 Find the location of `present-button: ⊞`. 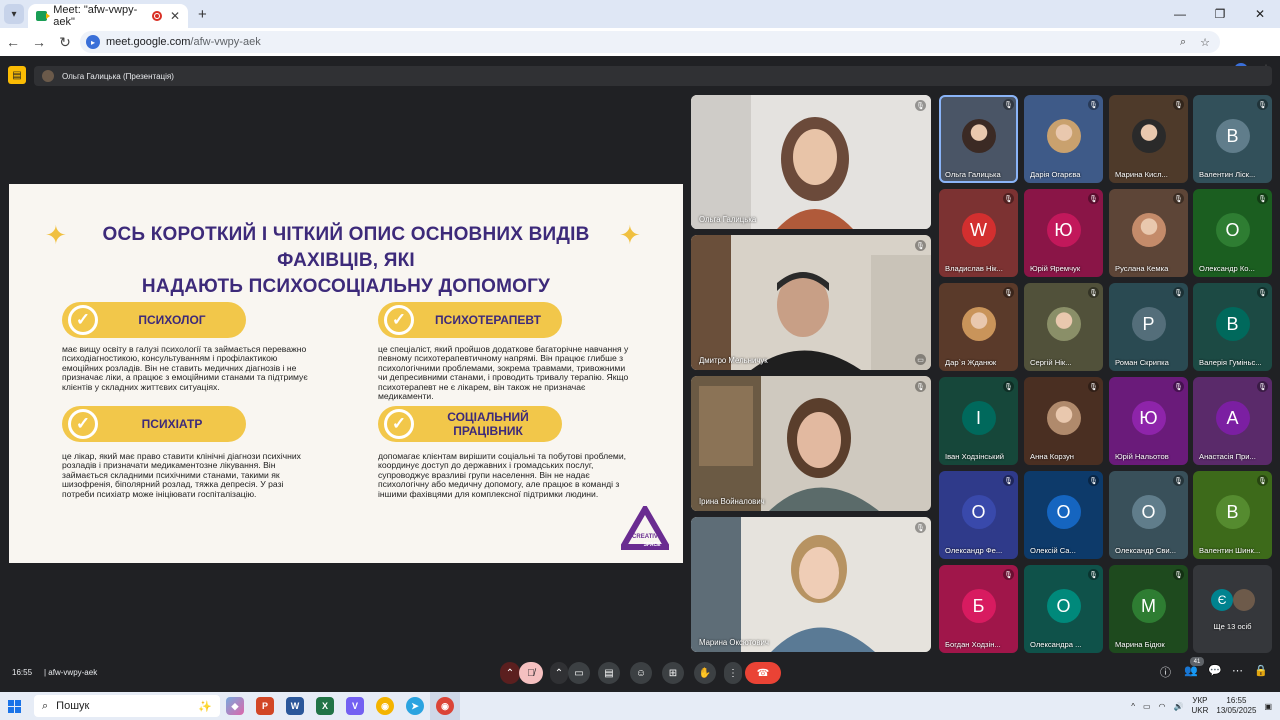

present-button: ⊞ is located at coordinates (673, 673).